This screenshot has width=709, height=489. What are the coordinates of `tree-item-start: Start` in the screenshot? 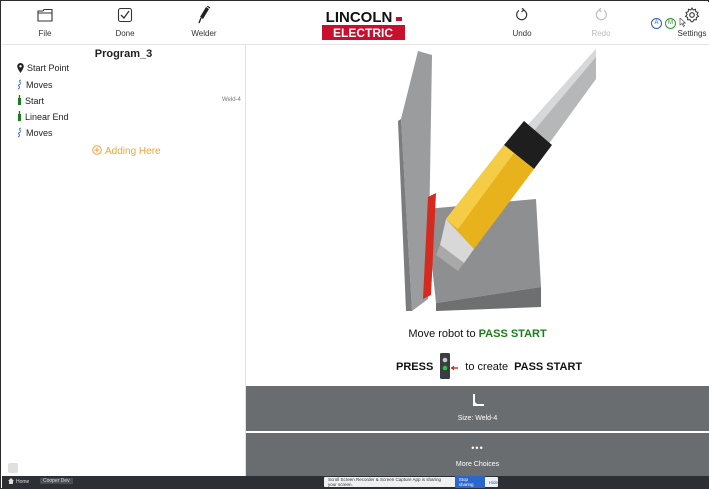 It's located at (30, 100).